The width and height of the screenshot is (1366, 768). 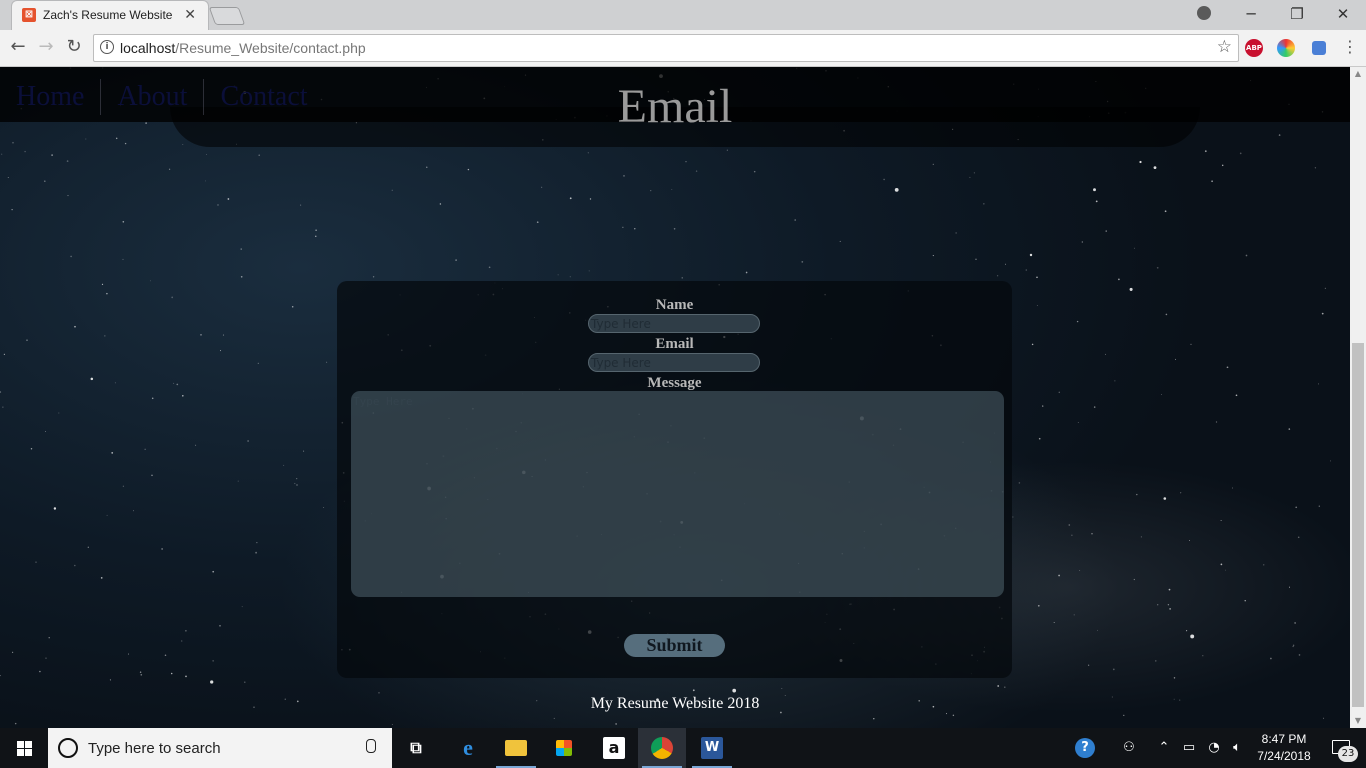 I want to click on abp-icon: ABP, so click(x=1254, y=48).